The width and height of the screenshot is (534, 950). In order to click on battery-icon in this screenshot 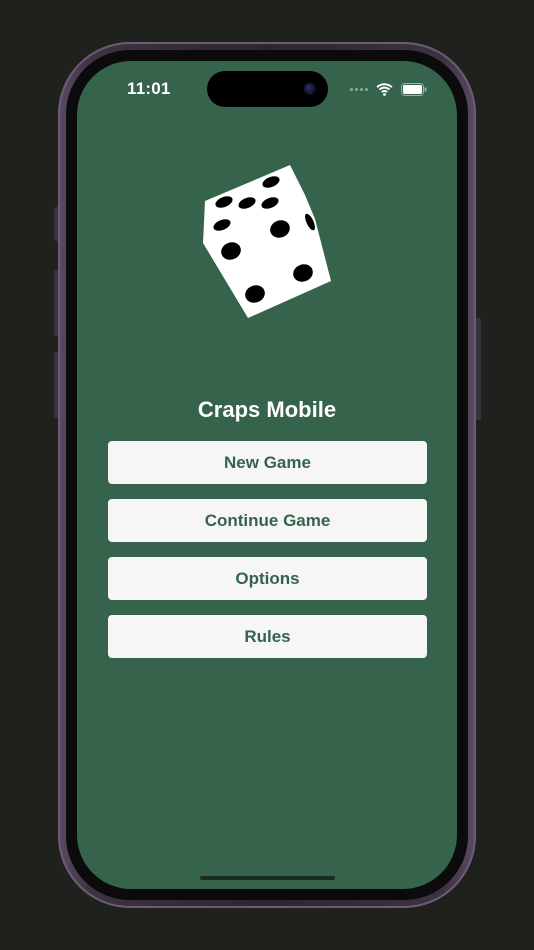, I will do `click(414, 89)`.